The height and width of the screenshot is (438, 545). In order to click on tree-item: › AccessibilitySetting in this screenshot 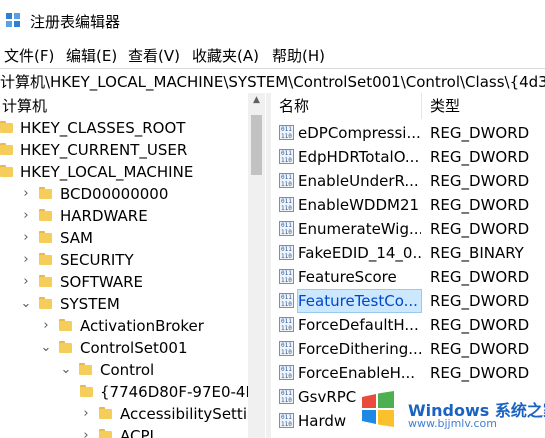, I will do `click(133, 414)`.